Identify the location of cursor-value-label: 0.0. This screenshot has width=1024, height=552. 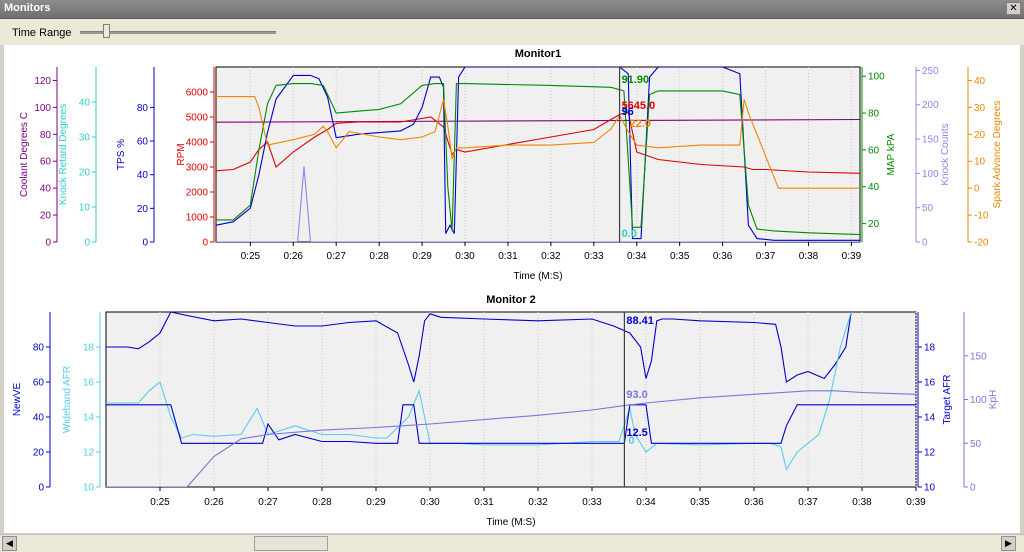
(629, 234).